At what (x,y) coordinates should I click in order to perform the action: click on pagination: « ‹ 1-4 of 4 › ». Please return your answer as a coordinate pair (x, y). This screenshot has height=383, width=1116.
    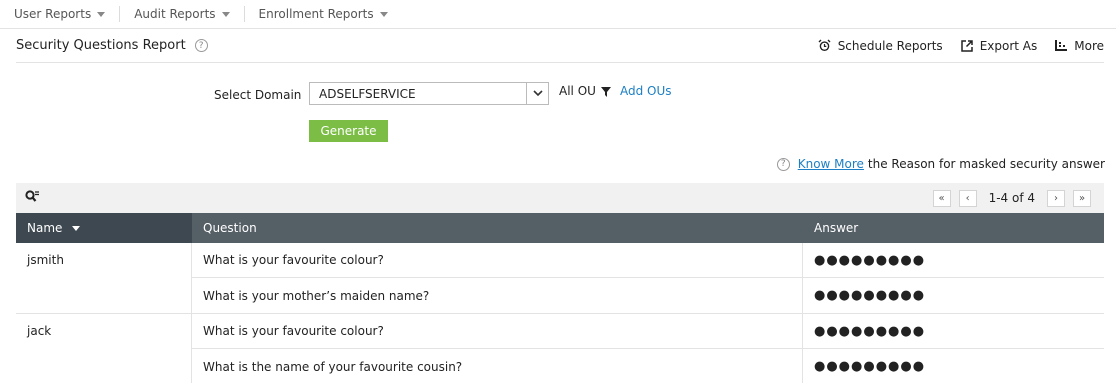
    Looking at the image, I should click on (1012, 198).